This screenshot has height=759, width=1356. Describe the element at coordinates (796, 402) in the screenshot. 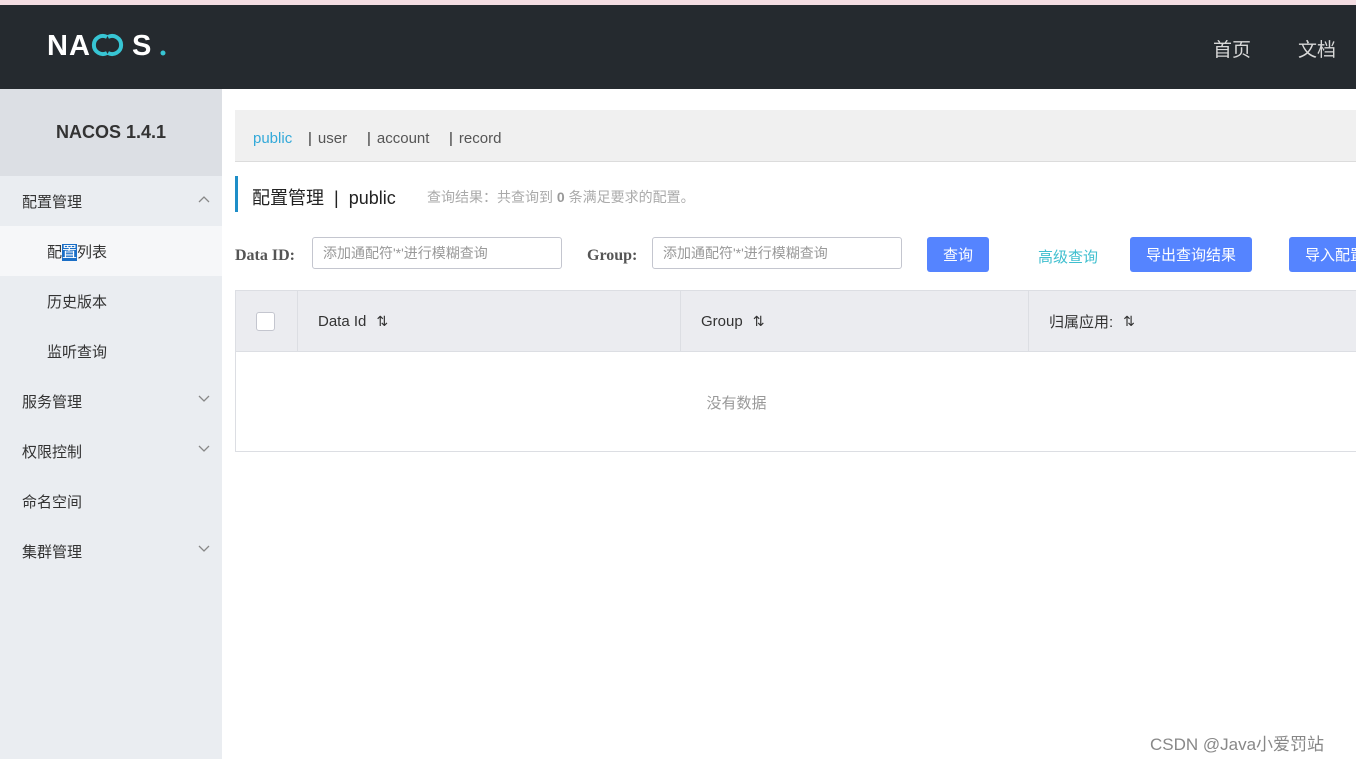

I see `empty-state: 没有数据` at that location.